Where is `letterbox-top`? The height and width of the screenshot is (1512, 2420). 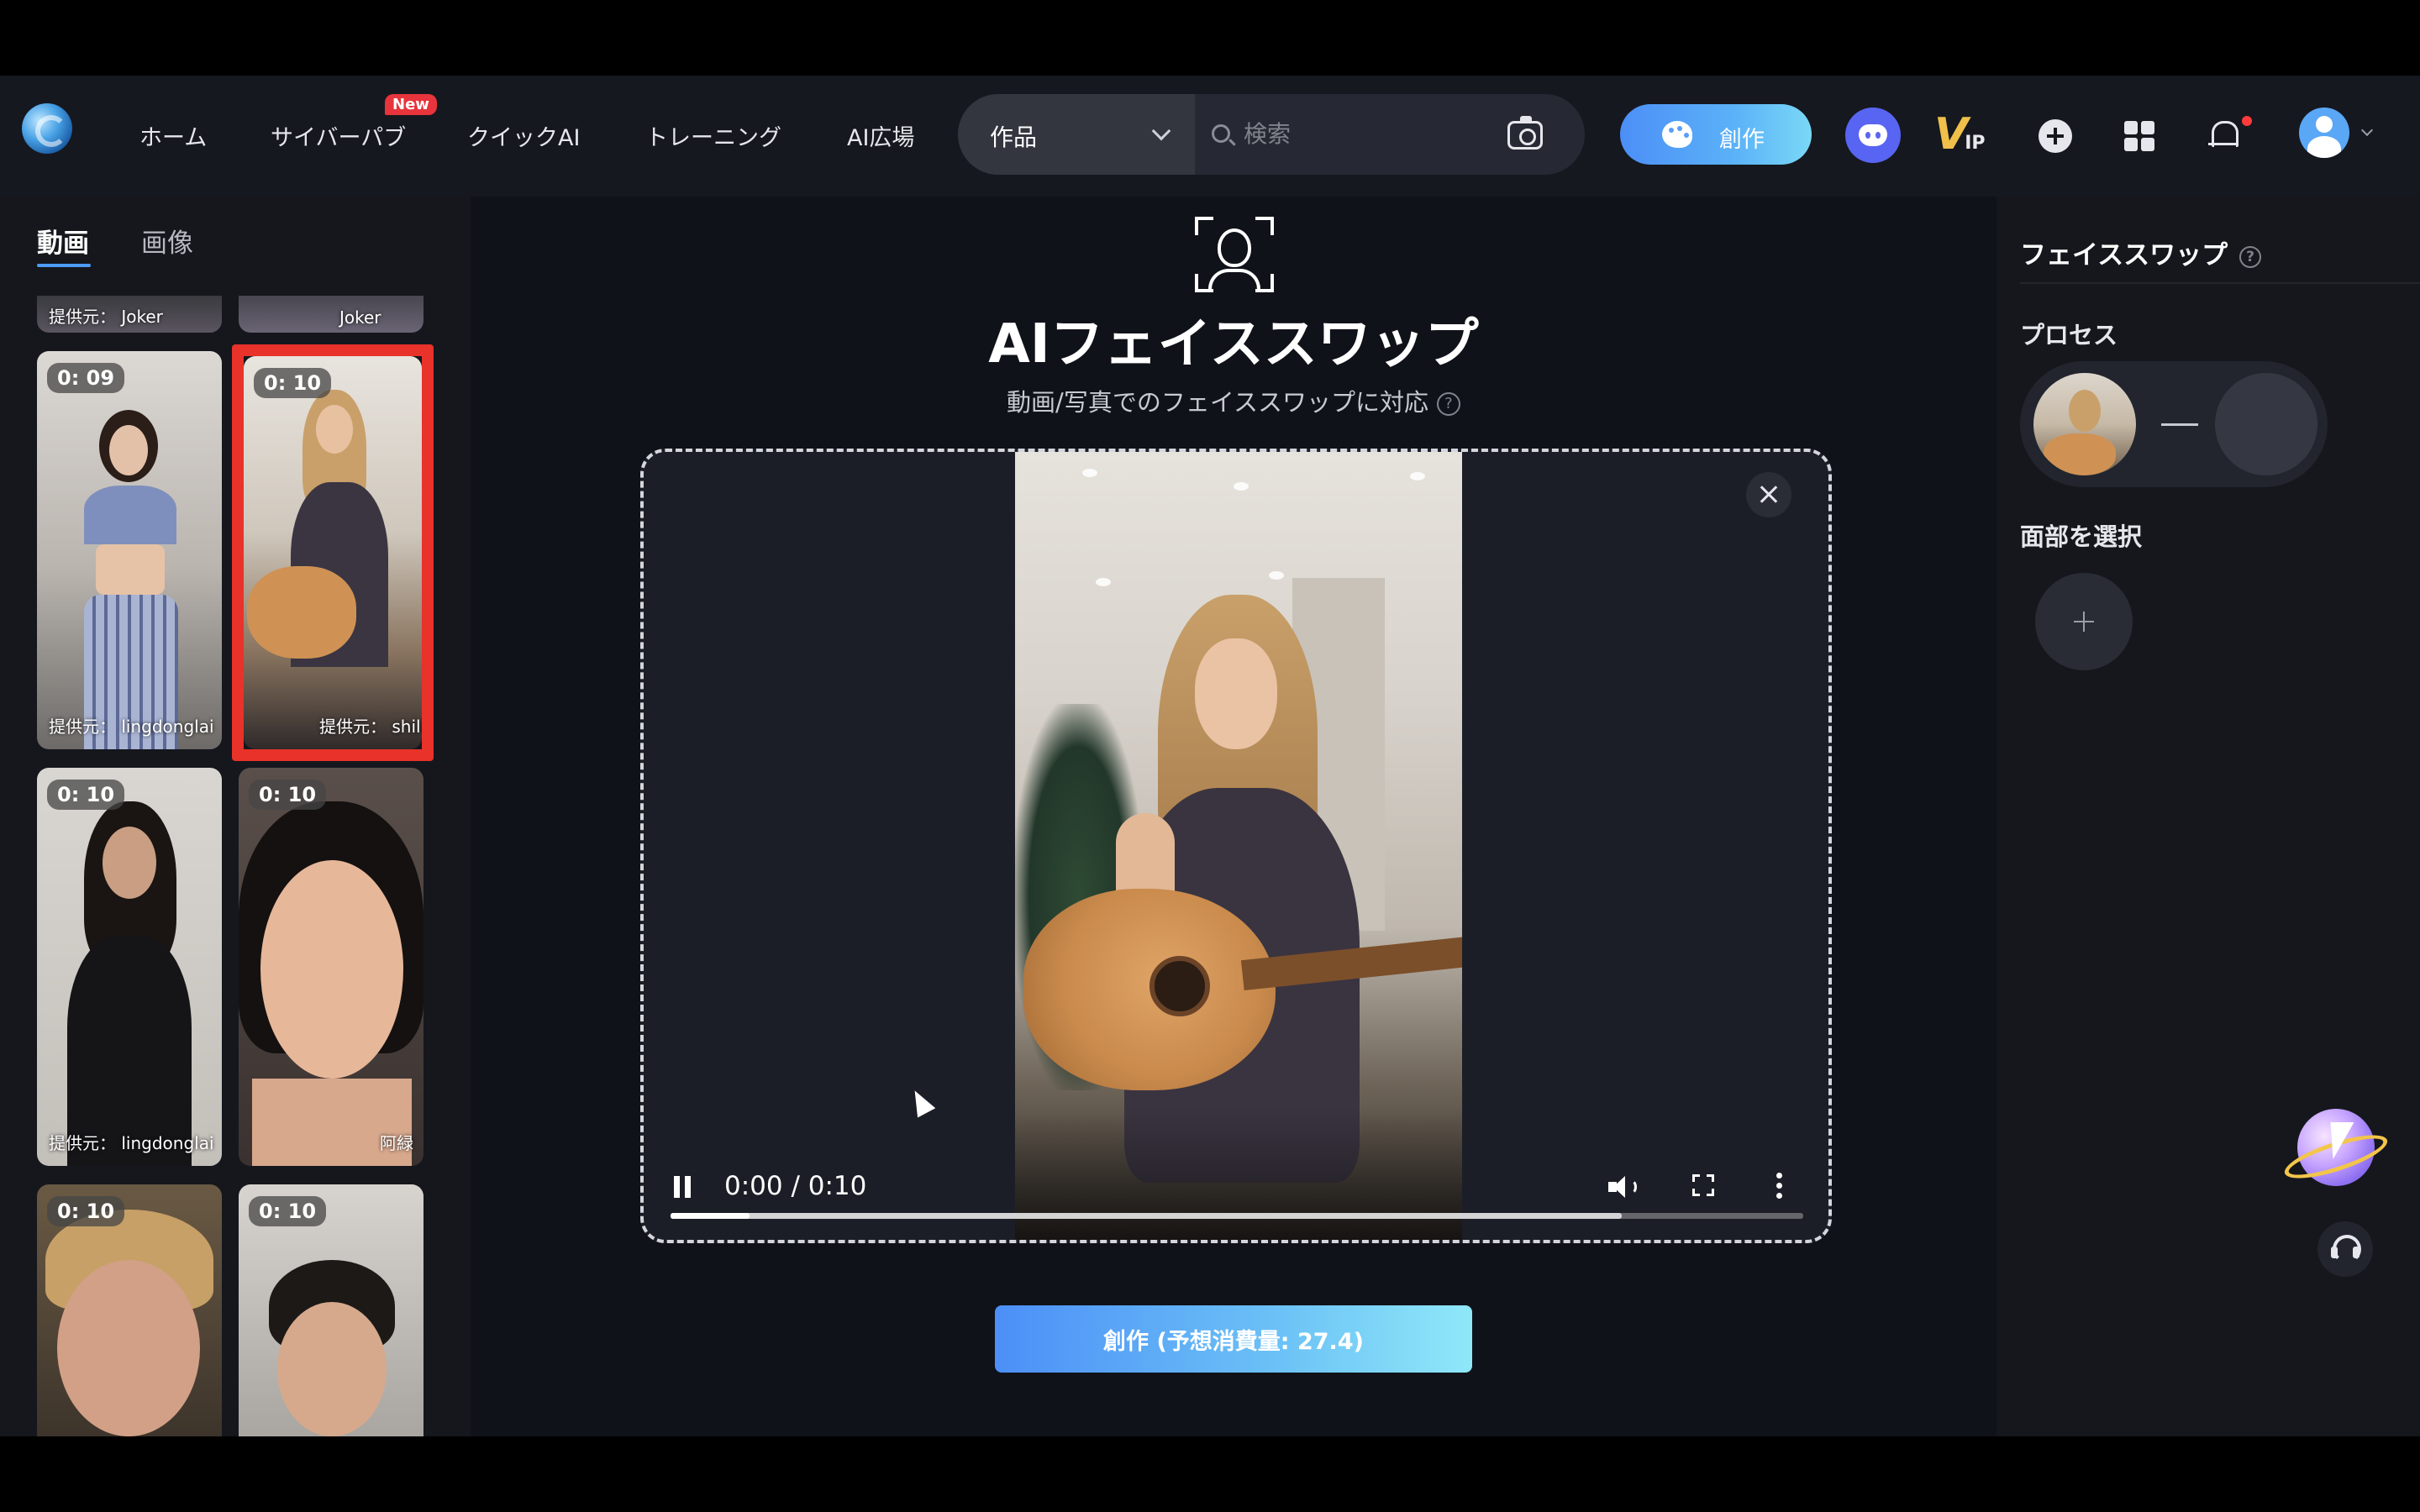
letterbox-top is located at coordinates (1210, 38).